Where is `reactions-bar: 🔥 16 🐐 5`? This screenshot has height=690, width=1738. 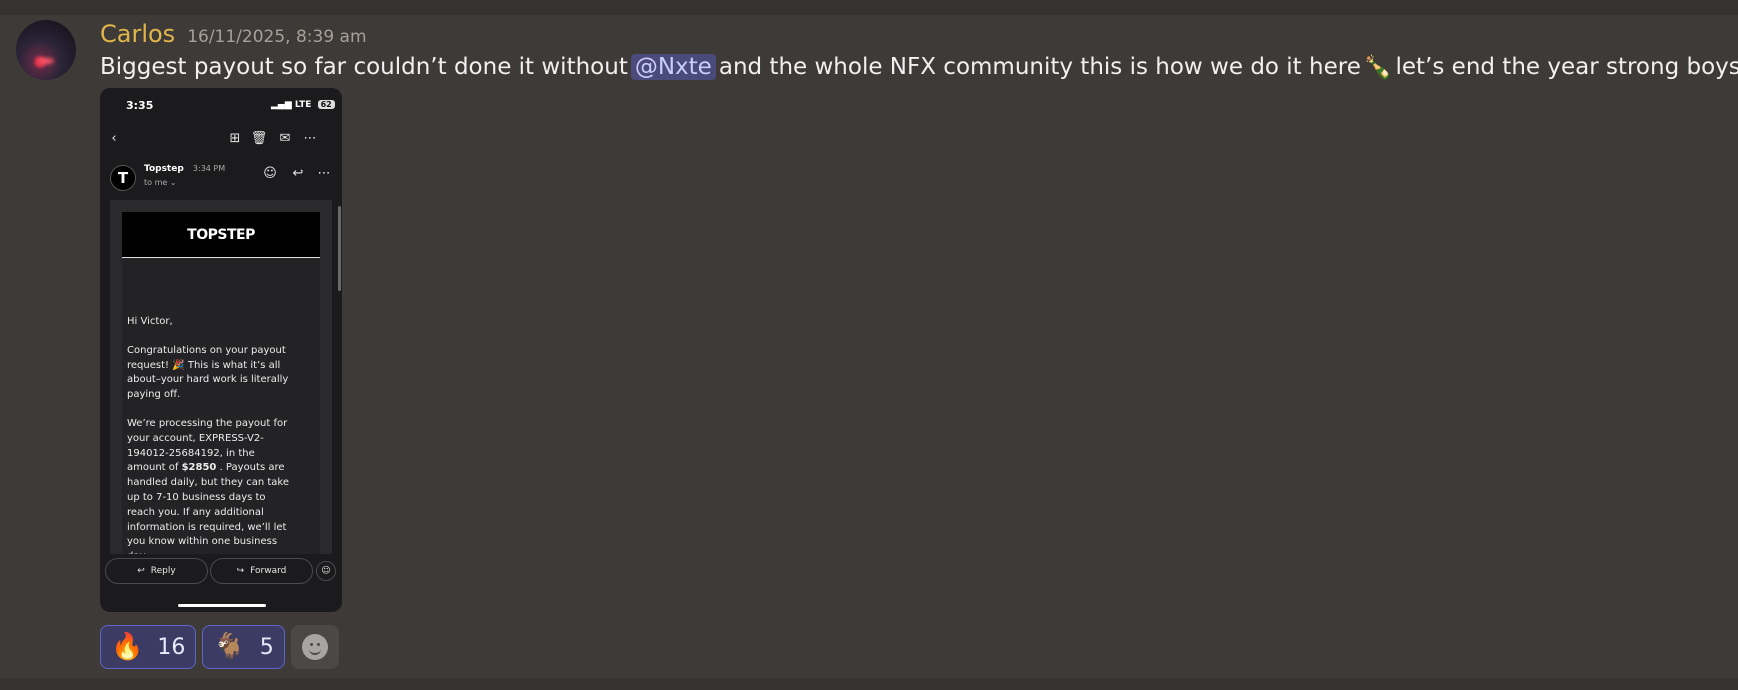 reactions-bar: 🔥 16 🐐 5 is located at coordinates (219, 647).